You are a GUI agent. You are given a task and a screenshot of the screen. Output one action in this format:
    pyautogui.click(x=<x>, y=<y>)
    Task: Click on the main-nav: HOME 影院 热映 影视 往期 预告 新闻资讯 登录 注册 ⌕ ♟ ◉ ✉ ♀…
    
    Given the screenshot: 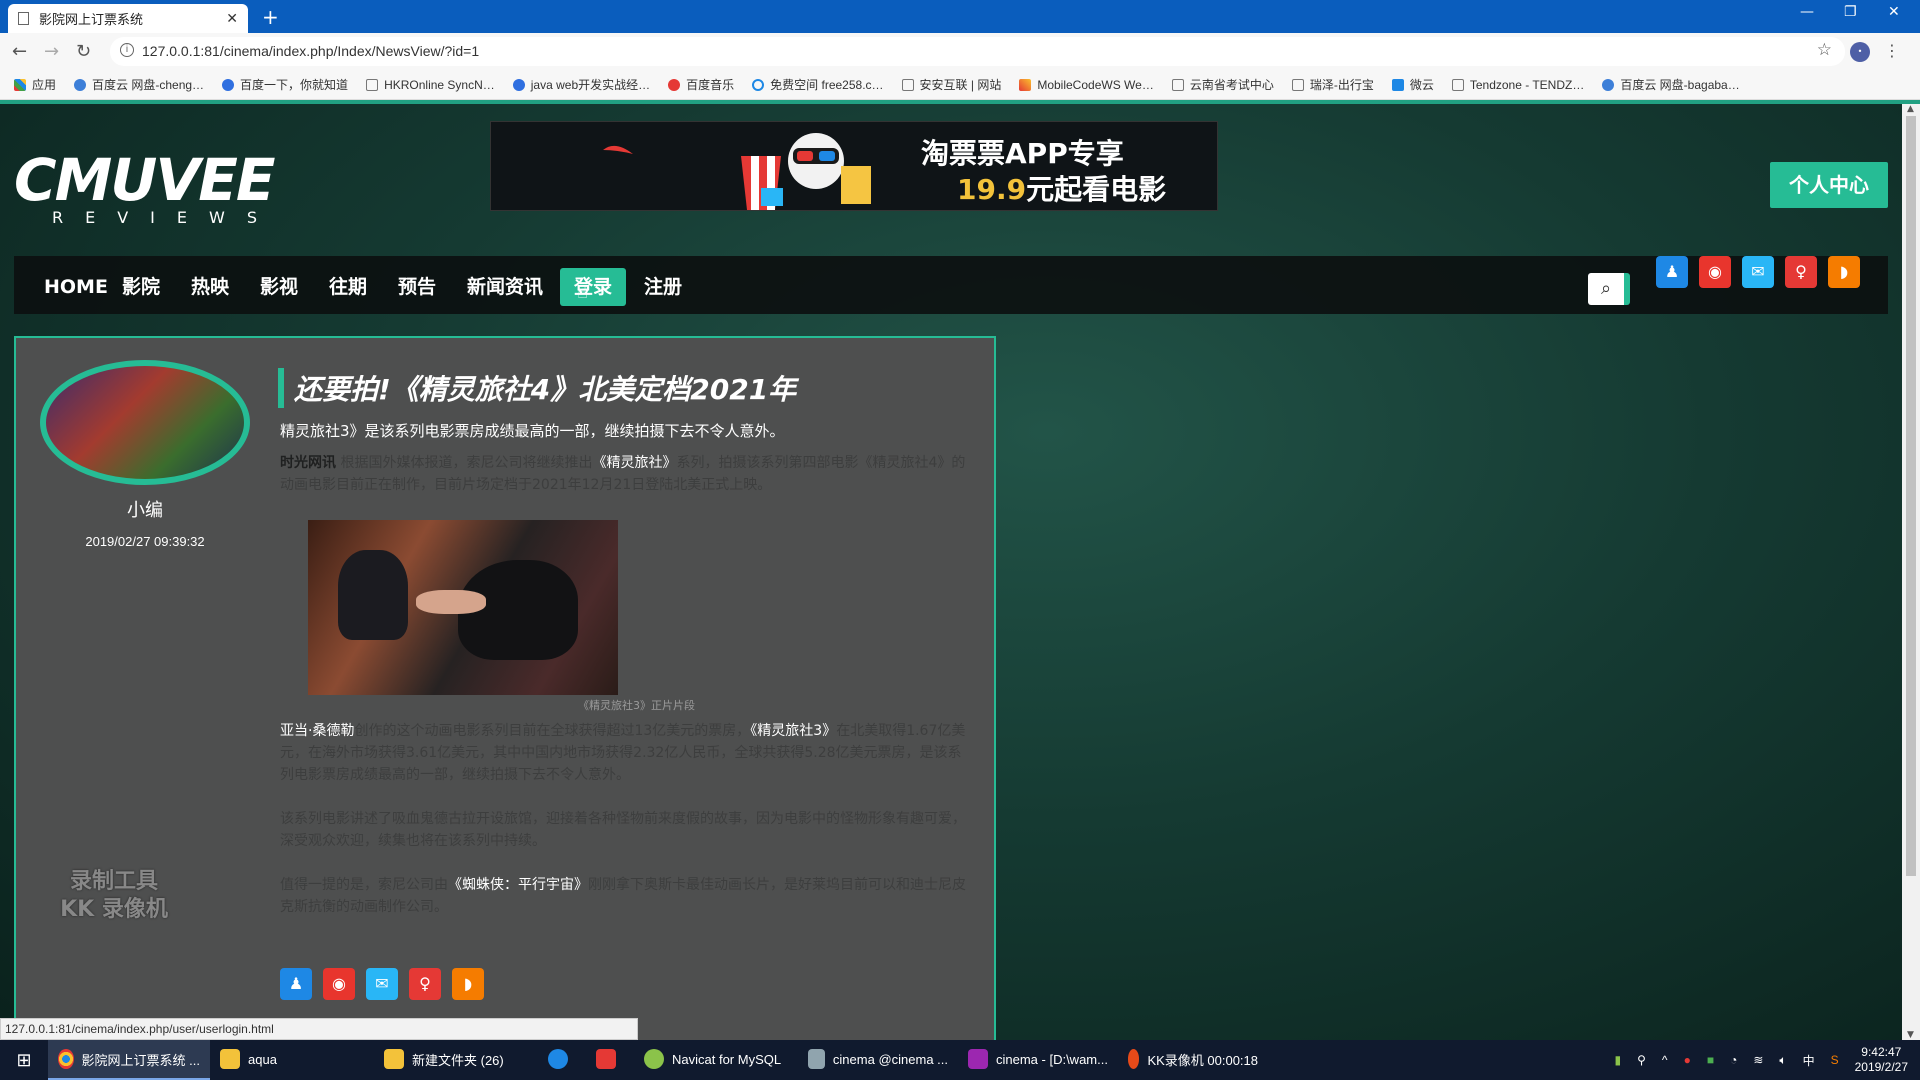 What is the action you would take?
    pyautogui.click(x=951, y=285)
    